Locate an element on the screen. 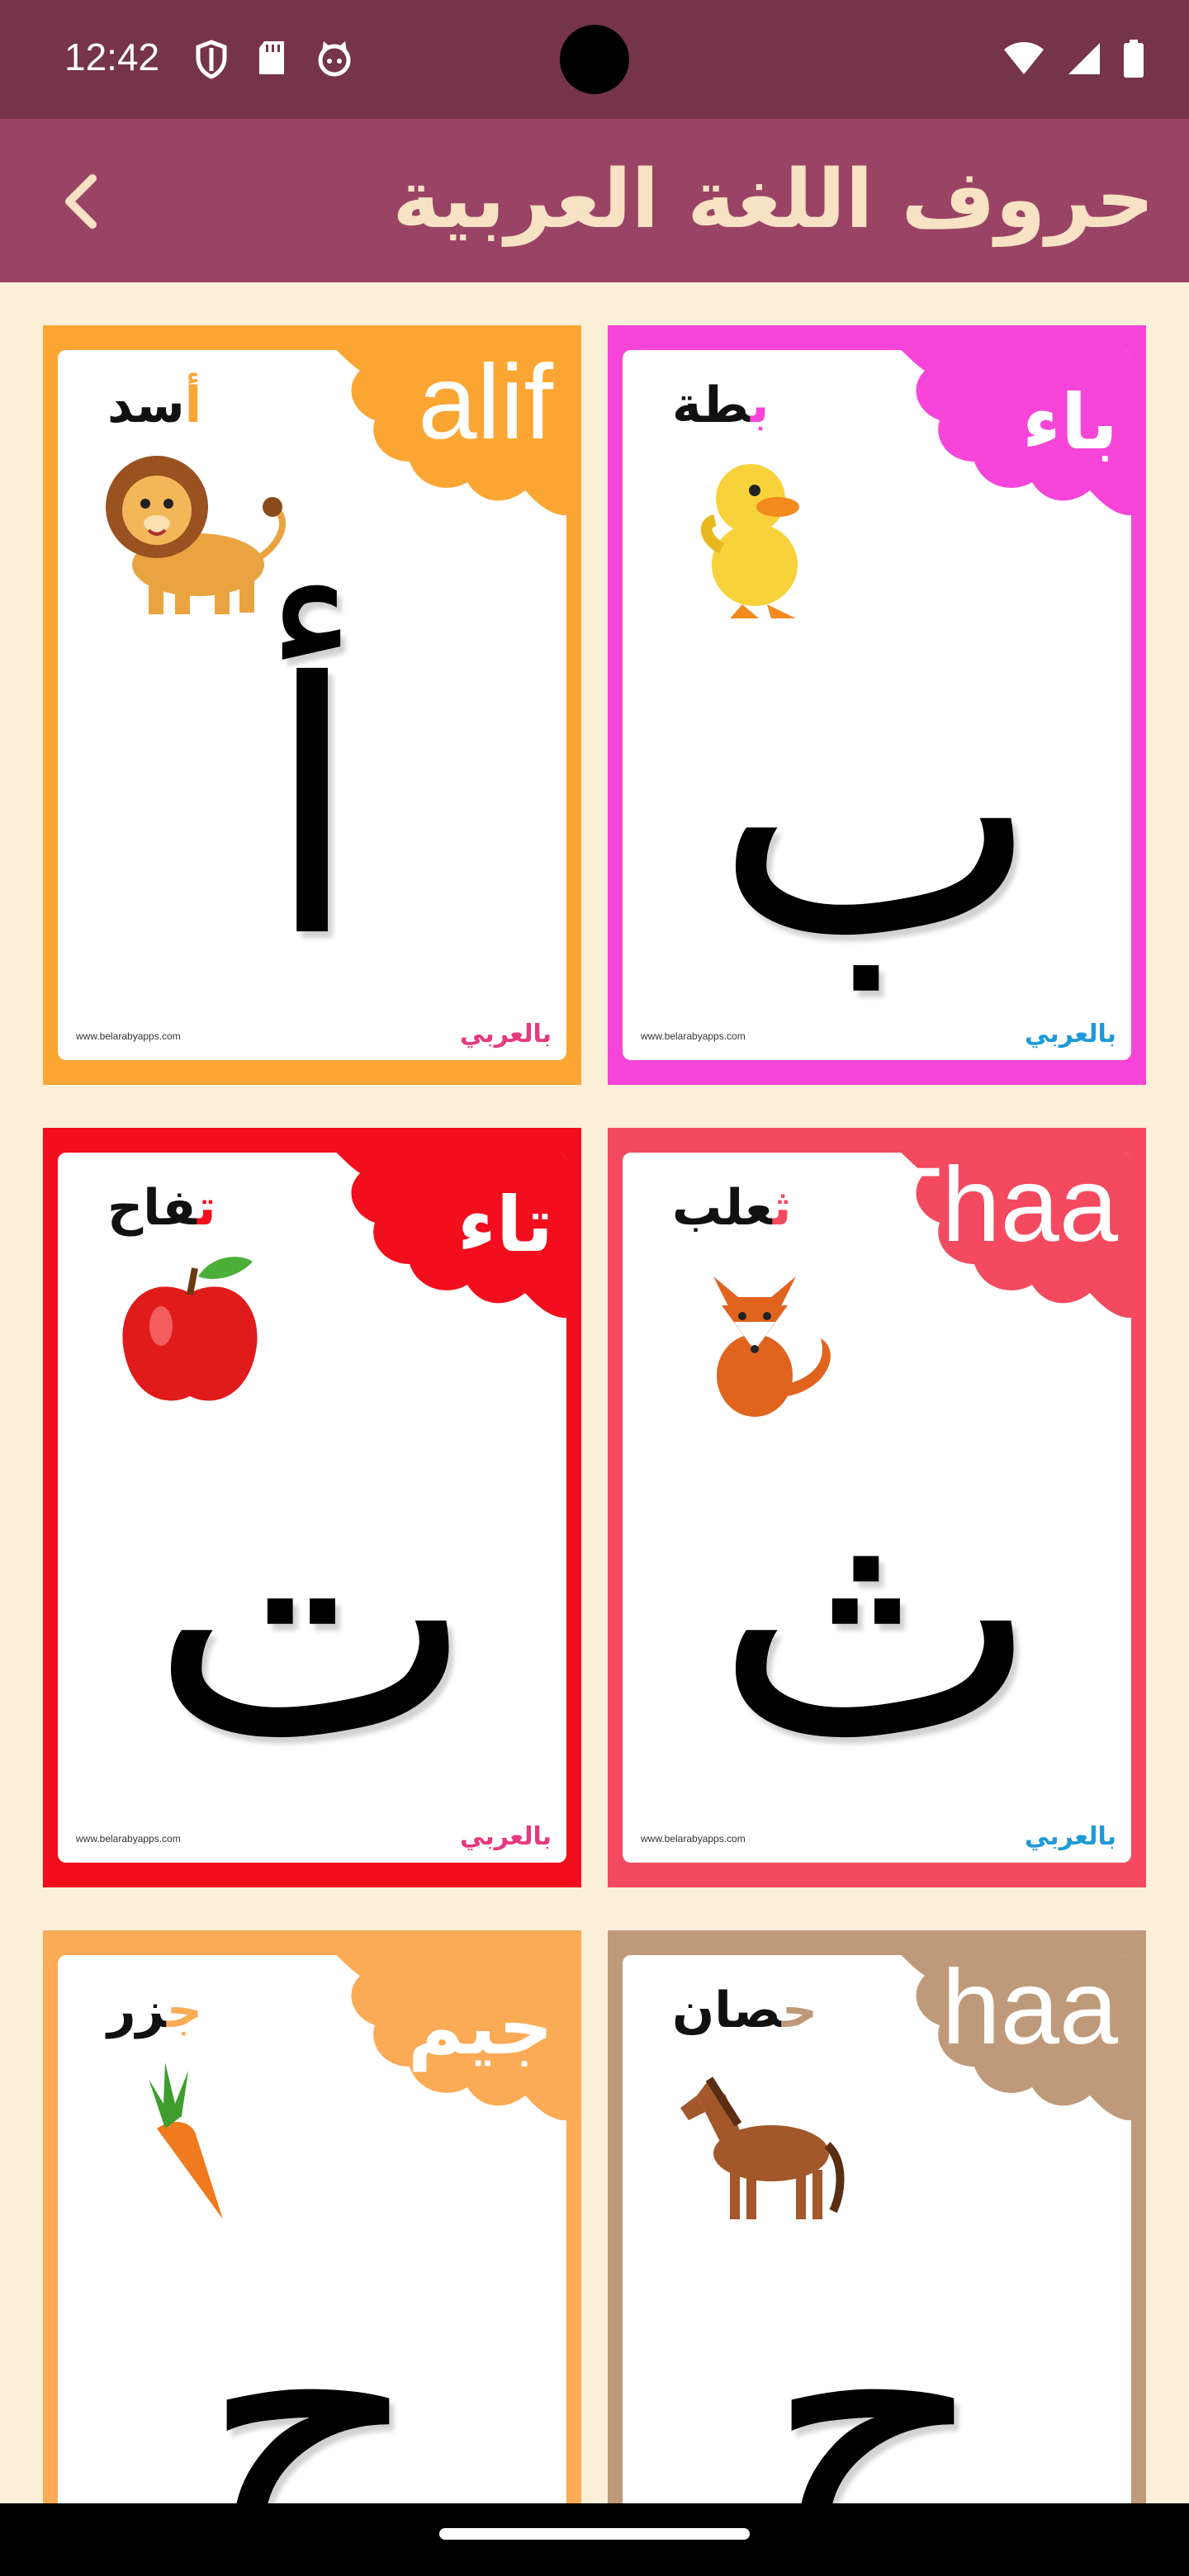 The image size is (1189, 2576). card-face: جيم جزر ج is located at coordinates (312, 2229).